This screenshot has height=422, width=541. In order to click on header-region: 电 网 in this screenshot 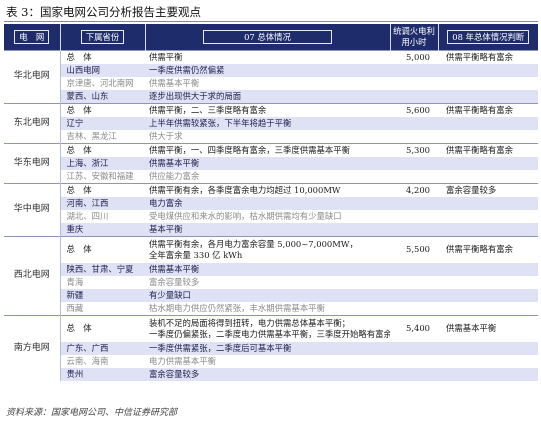, I will do `click(32, 37)`.